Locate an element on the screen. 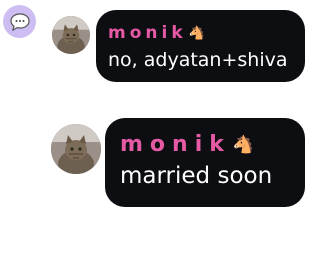 The image size is (320, 279). chat-bubble-icon is located at coordinates (19, 21).